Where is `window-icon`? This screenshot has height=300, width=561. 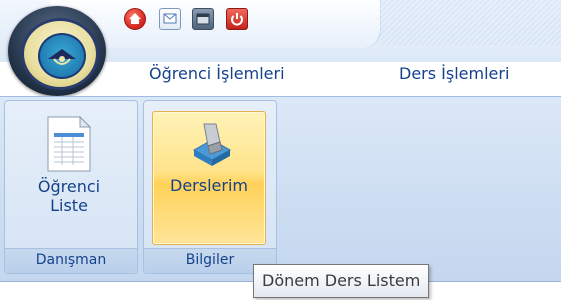 window-icon is located at coordinates (203, 19).